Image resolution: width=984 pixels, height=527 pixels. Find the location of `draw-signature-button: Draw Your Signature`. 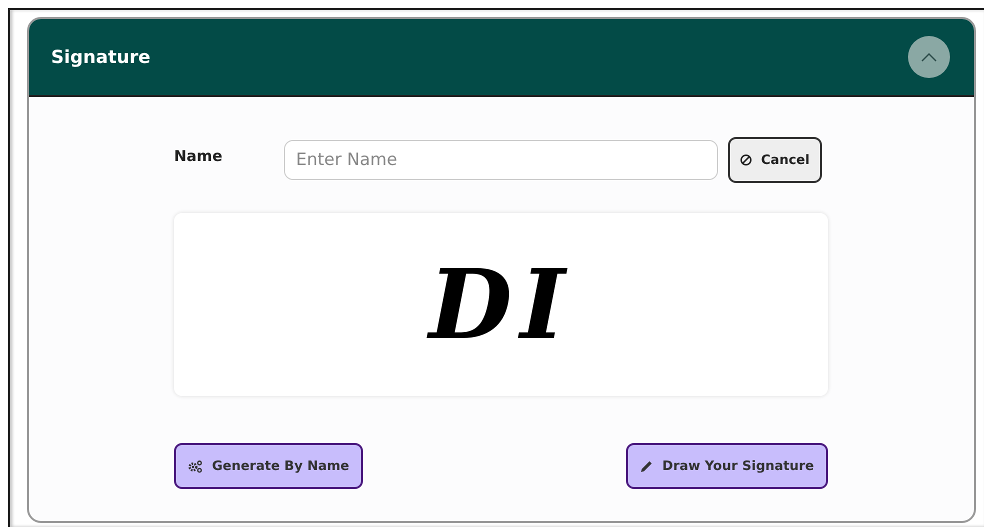

draw-signature-button: Draw Your Signature is located at coordinates (727, 466).